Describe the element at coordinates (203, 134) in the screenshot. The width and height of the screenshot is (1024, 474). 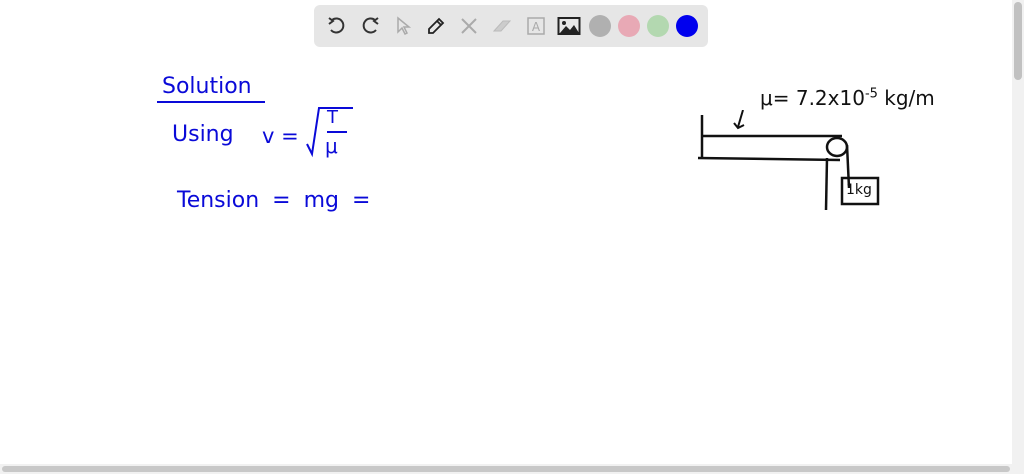
I see `using-label: Using` at that location.